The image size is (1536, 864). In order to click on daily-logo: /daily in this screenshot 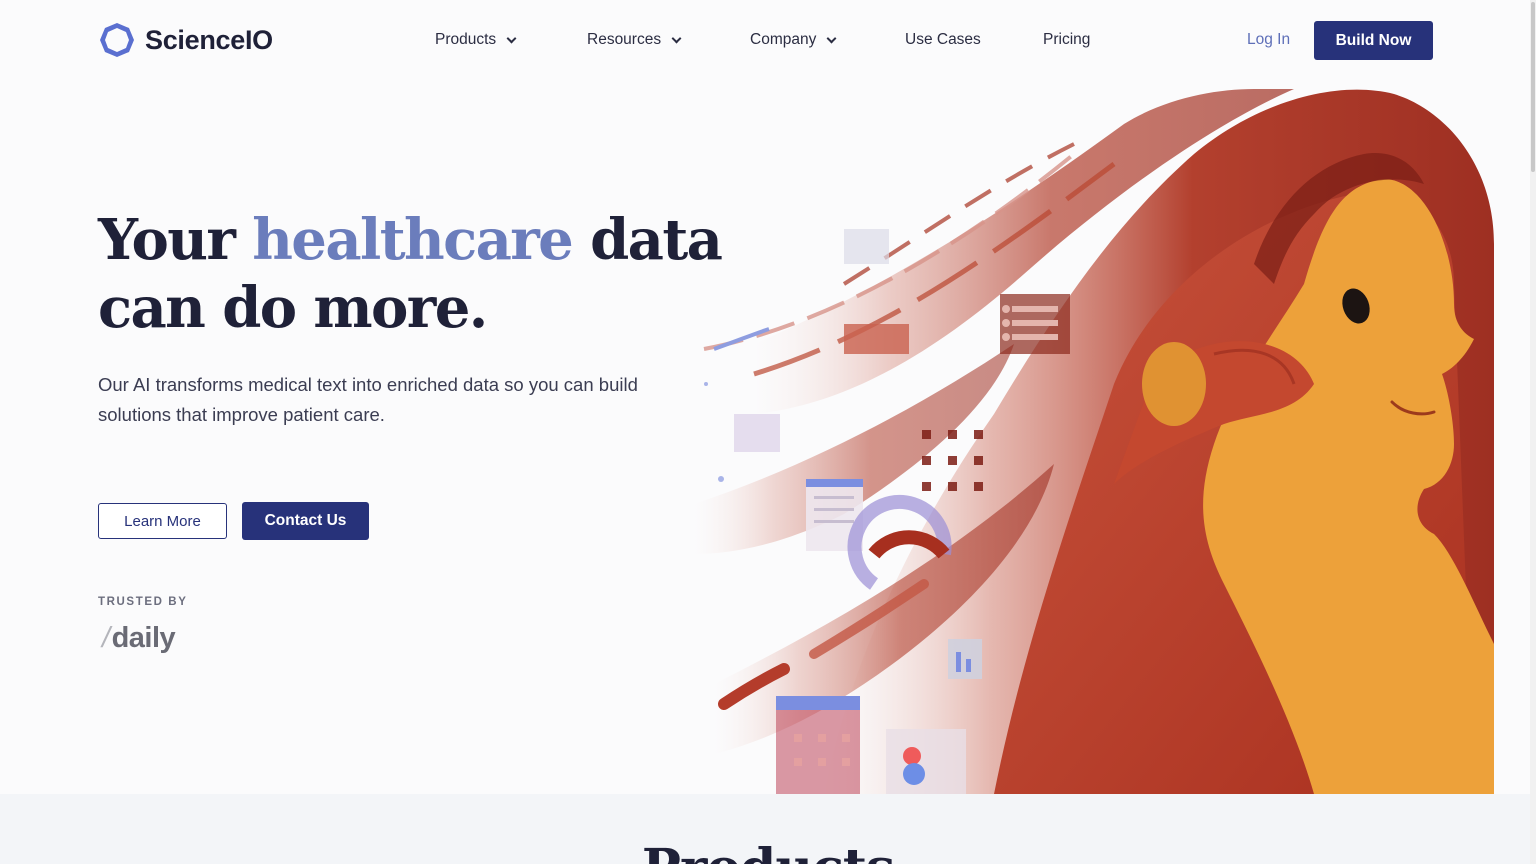, I will do `click(139, 638)`.